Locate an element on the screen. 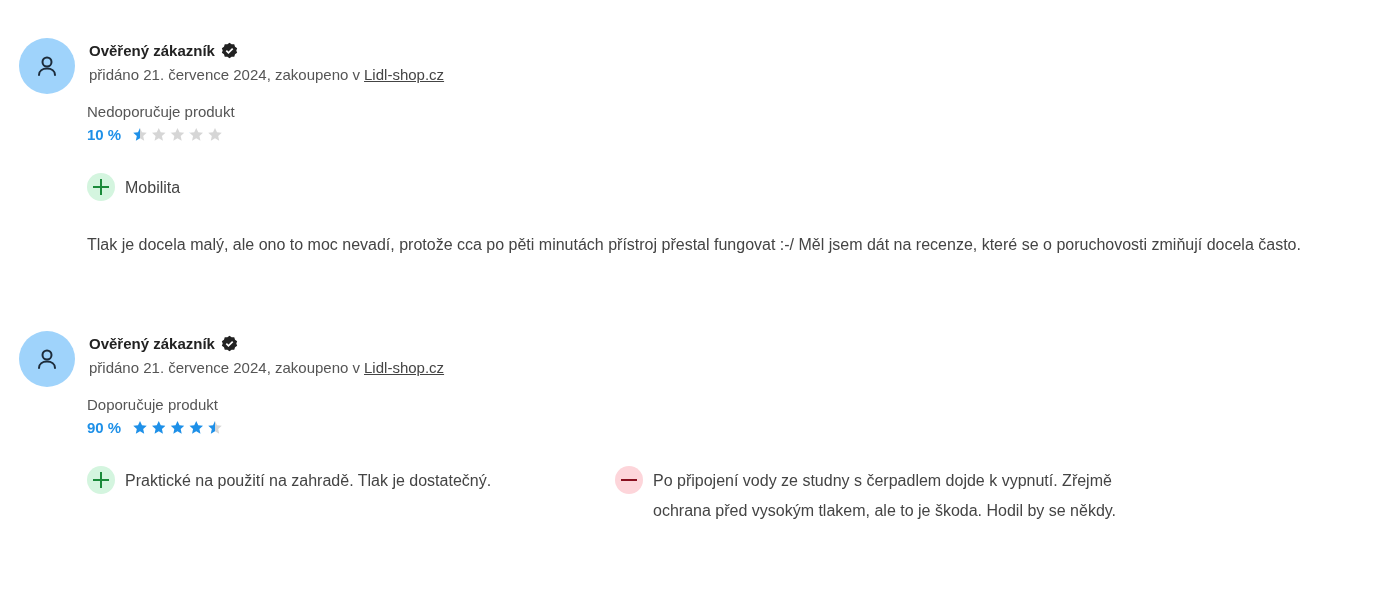  rating-percent: 10 % is located at coordinates (104, 134).